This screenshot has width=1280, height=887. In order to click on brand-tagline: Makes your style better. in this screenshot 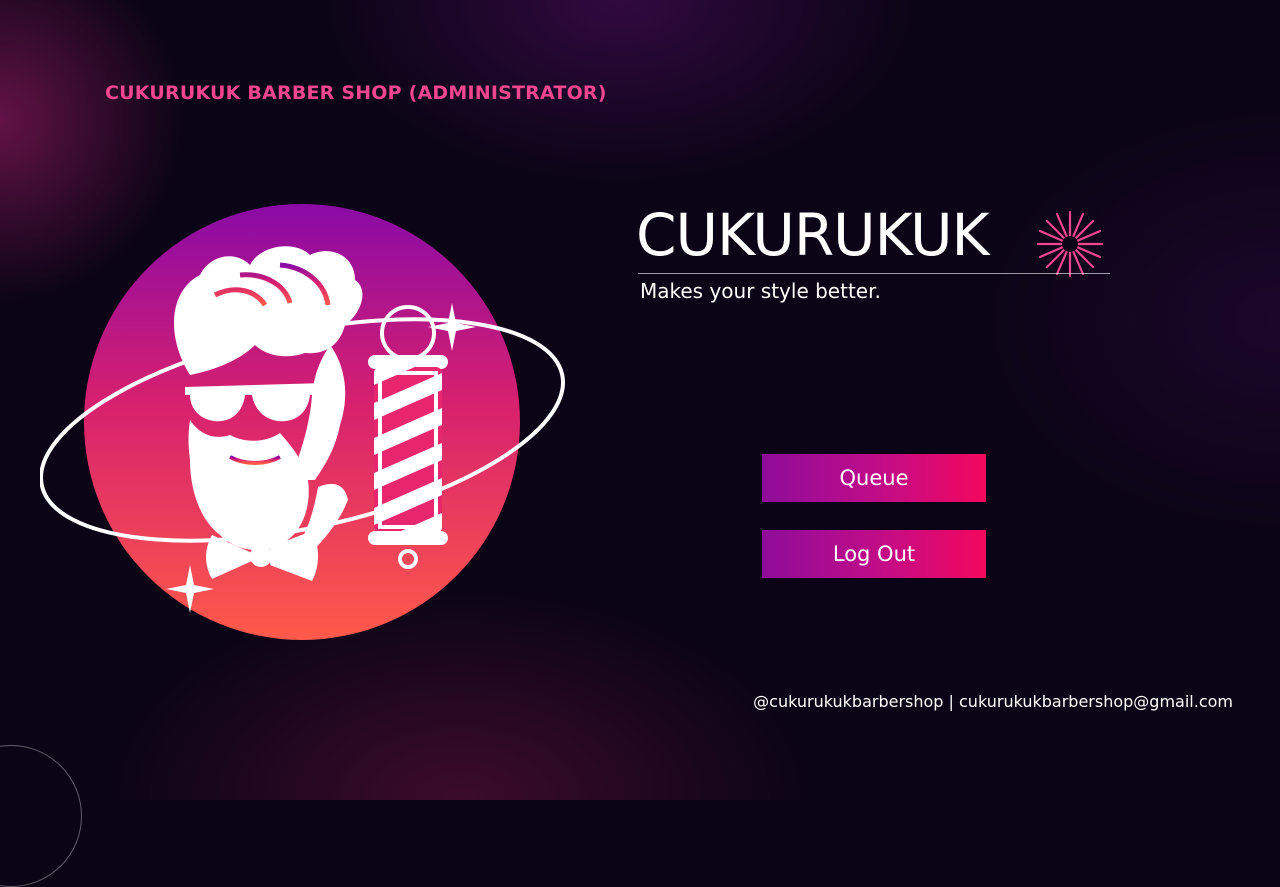, I will do `click(760, 291)`.